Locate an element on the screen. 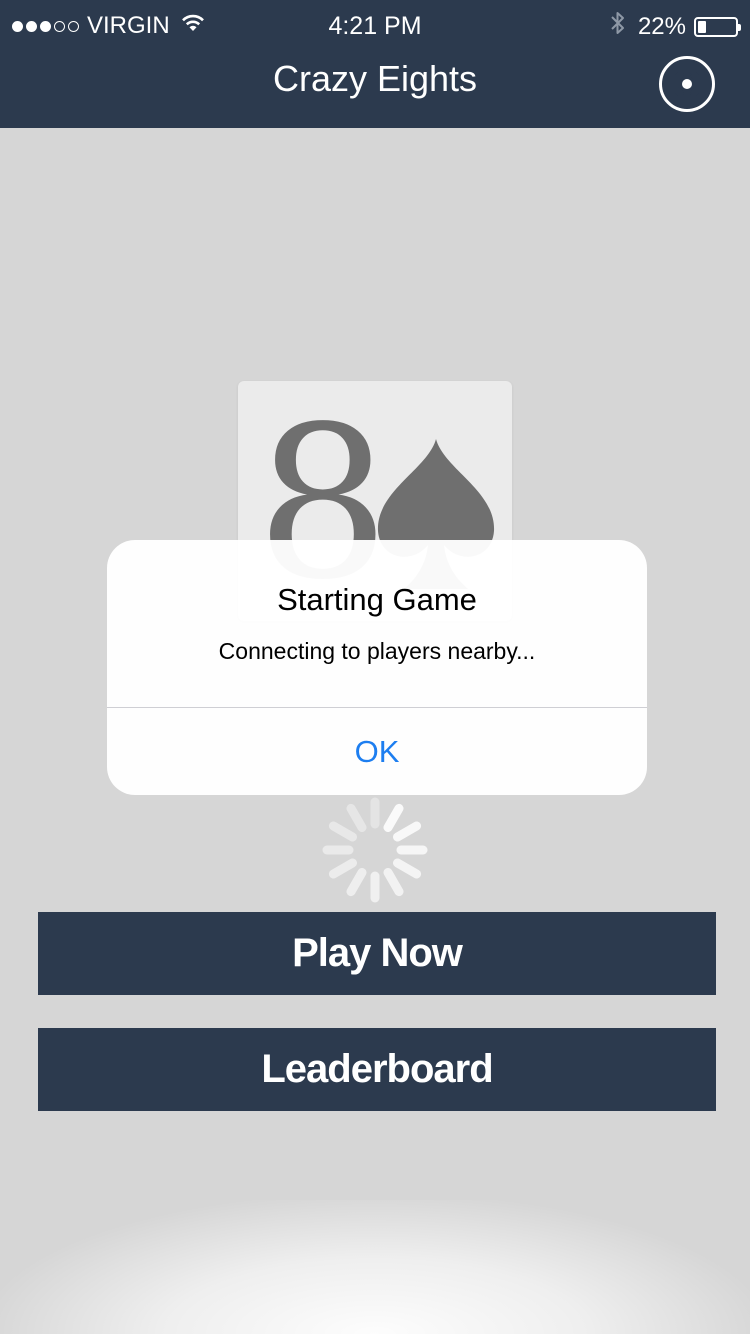 The width and height of the screenshot is (750, 1334). battery-percent: 22% is located at coordinates (661, 26).